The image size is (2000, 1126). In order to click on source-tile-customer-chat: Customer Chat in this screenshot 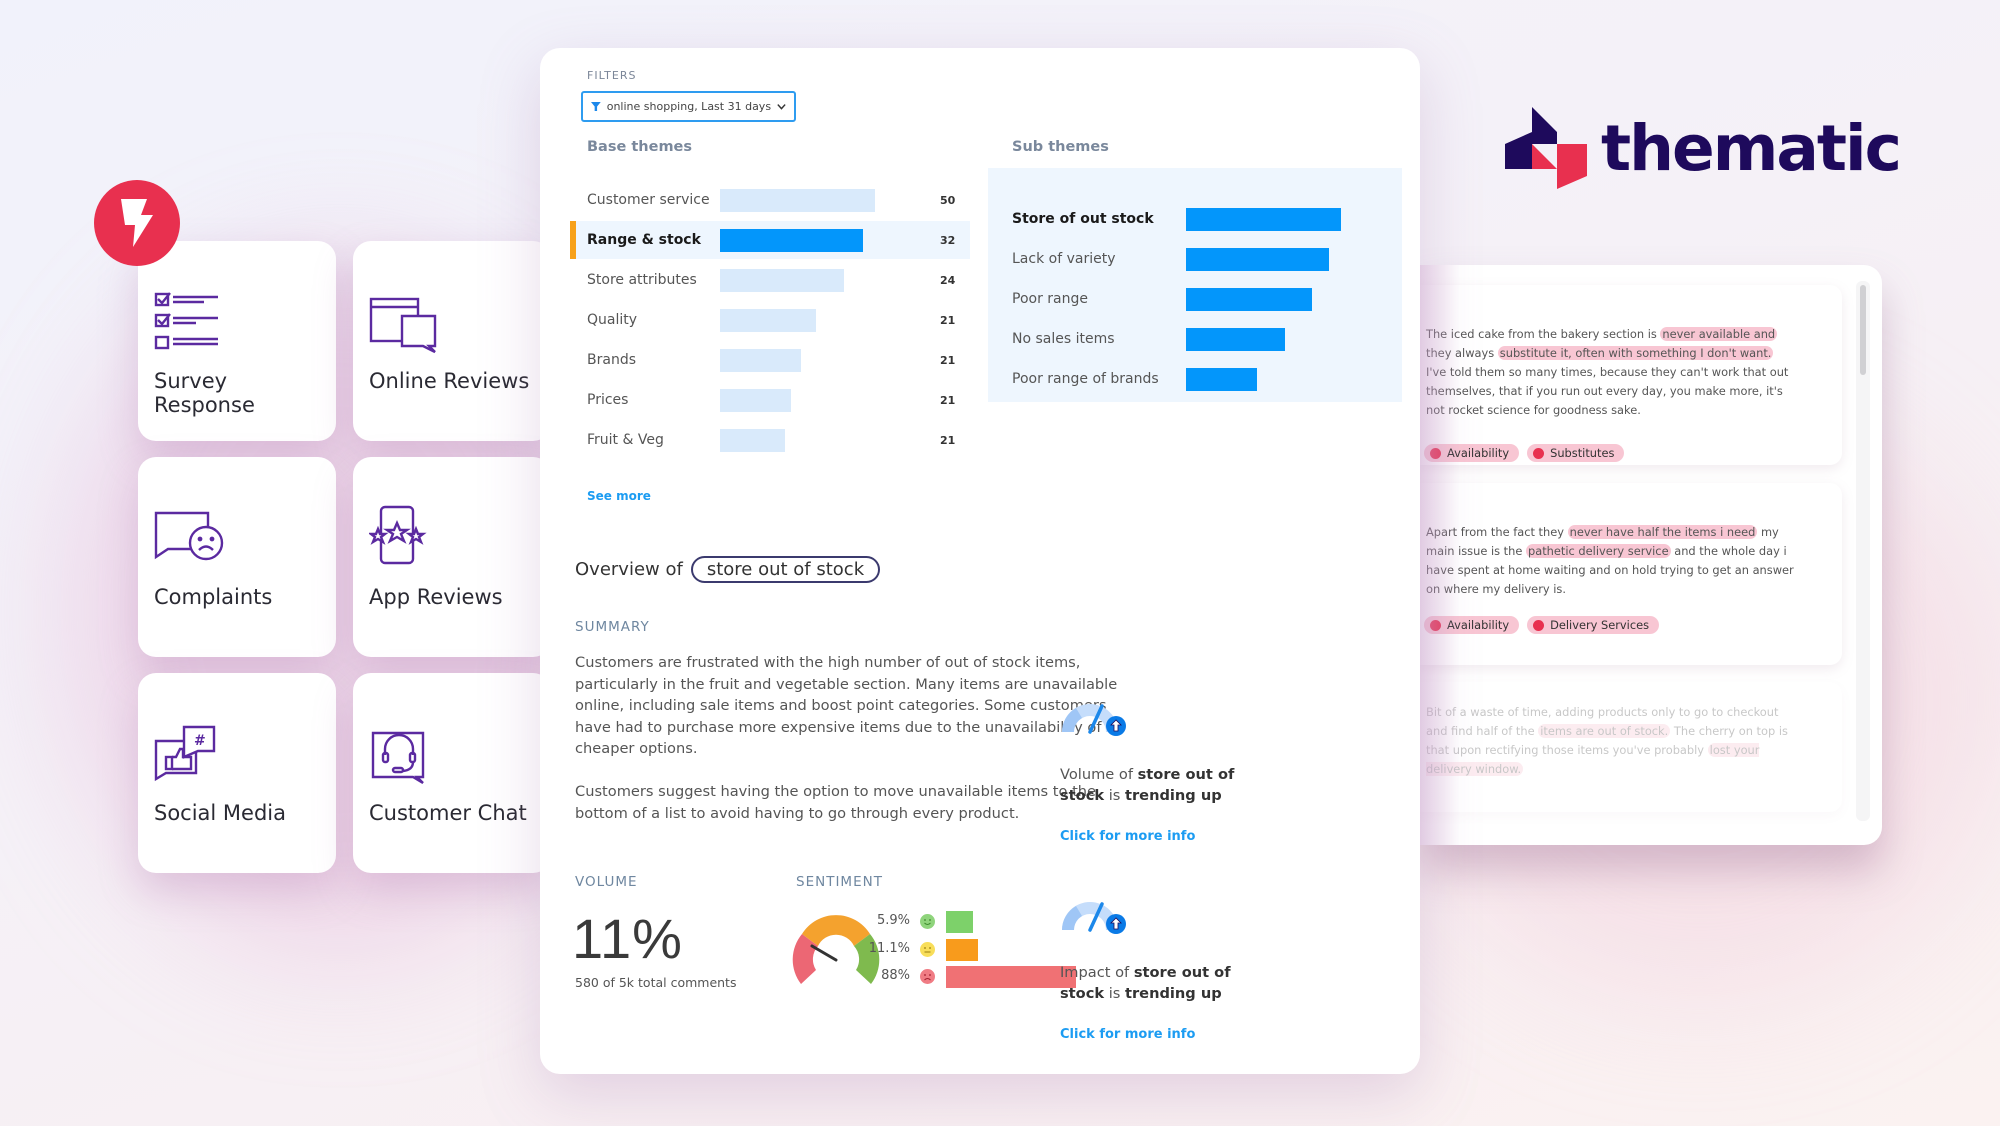, I will do `click(452, 773)`.